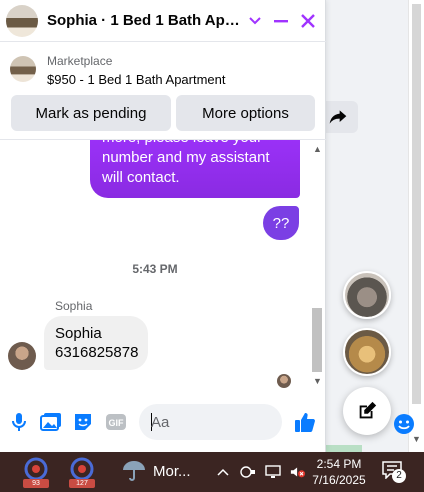 This screenshot has height=492, width=424. I want to click on mark-as-pending-button: Mark as pending, so click(91, 113).